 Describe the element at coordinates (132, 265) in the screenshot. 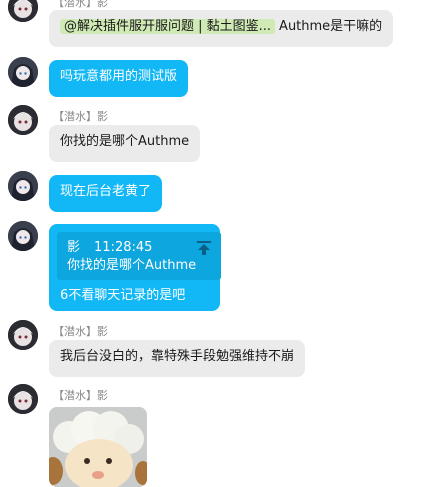

I see `quote-text: 你找的是哪个Authme` at that location.